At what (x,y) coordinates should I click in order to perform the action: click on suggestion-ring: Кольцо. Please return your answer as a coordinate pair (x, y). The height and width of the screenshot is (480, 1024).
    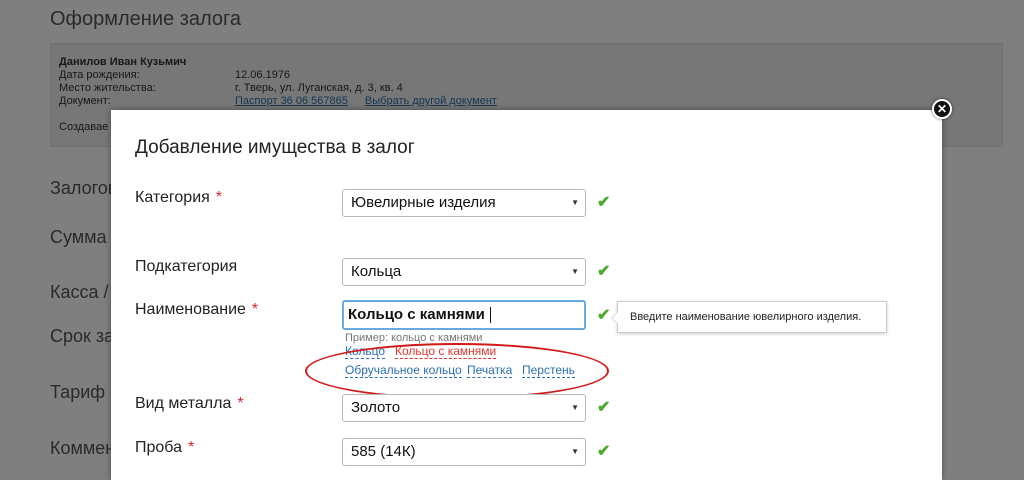
    Looking at the image, I should click on (365, 352).